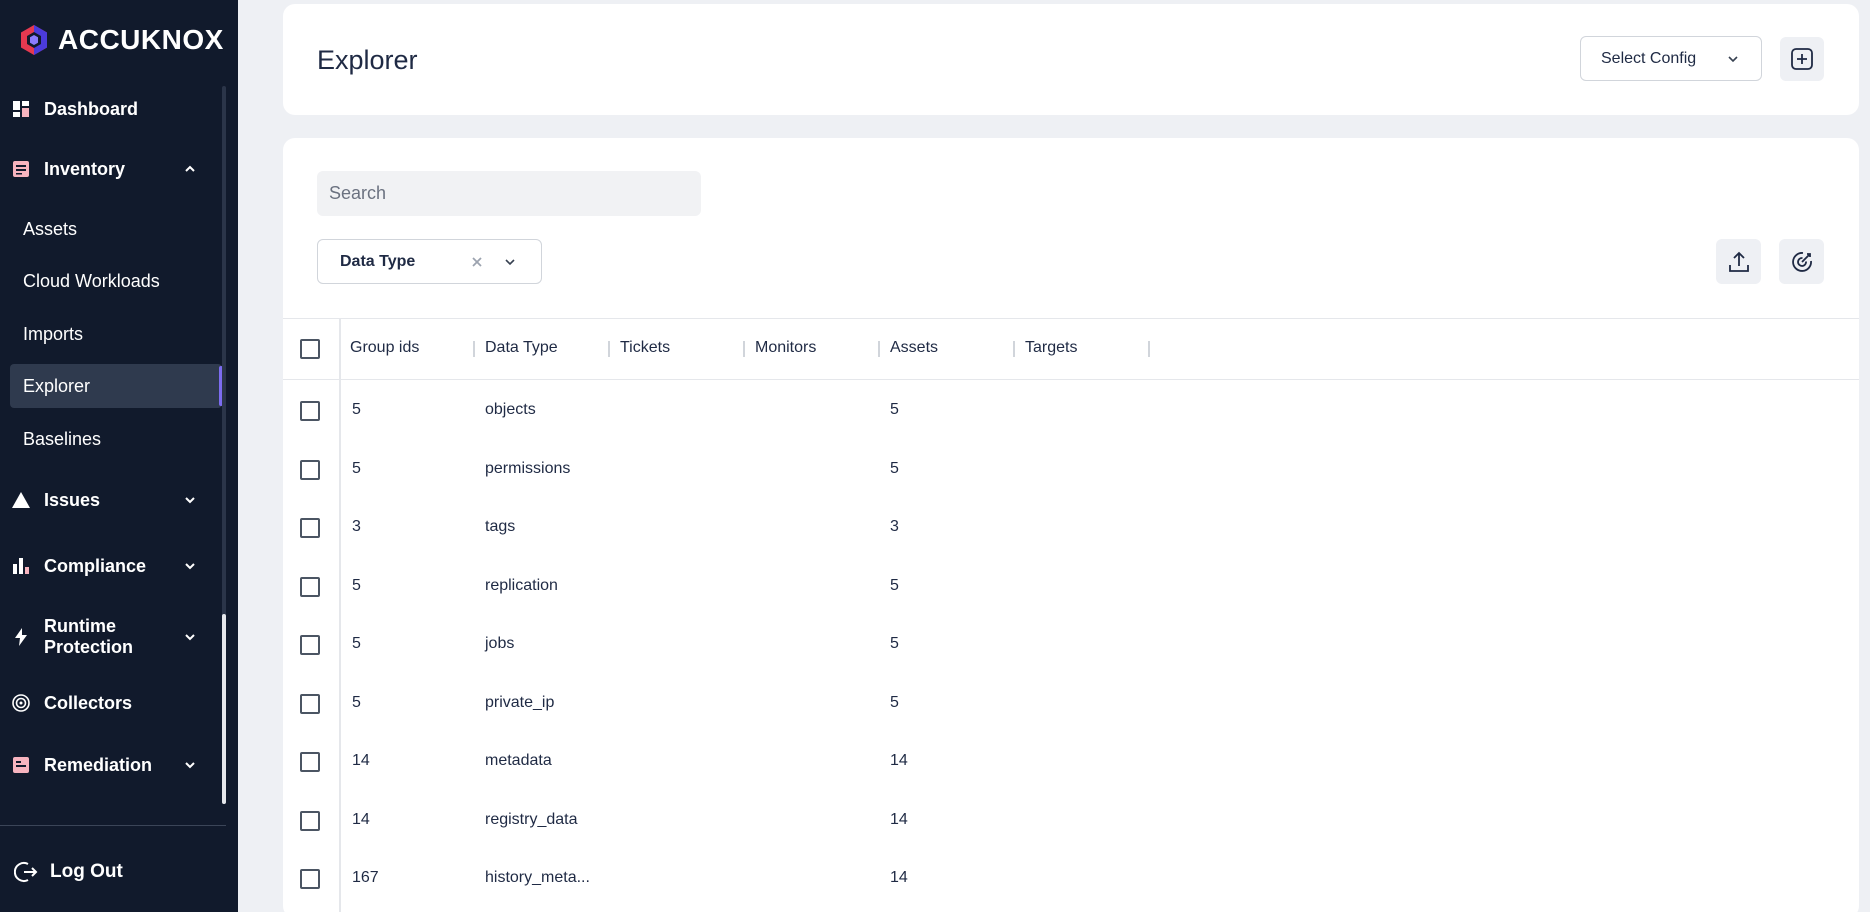 The height and width of the screenshot is (912, 1870). Describe the element at coordinates (1071, 586) in the screenshot. I see `table-row: 5 replication 5` at that location.